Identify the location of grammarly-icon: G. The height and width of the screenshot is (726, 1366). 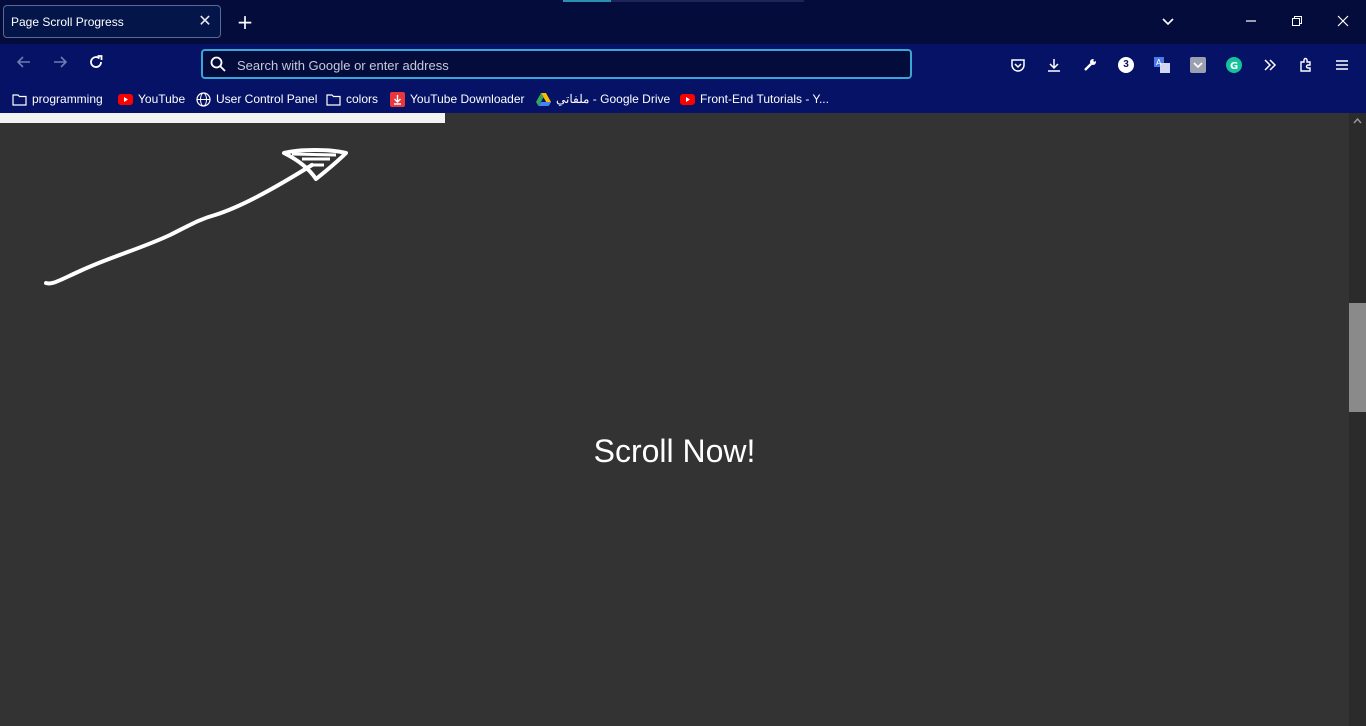
(1234, 65).